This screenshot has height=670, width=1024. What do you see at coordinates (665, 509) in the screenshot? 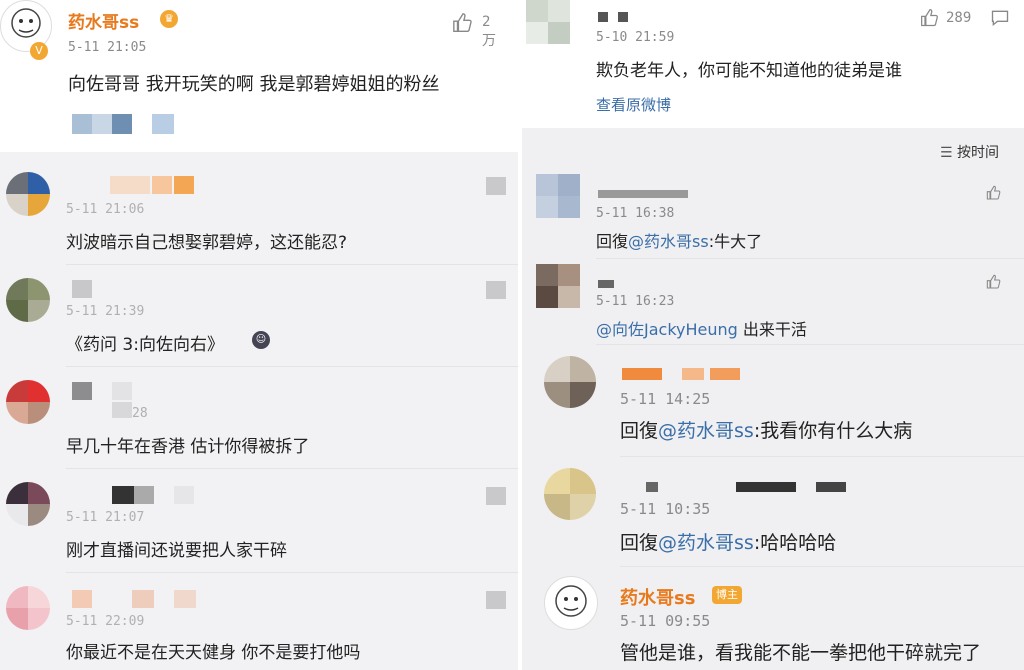
I see `comment-time: 5-11 10:35` at bounding box center [665, 509].